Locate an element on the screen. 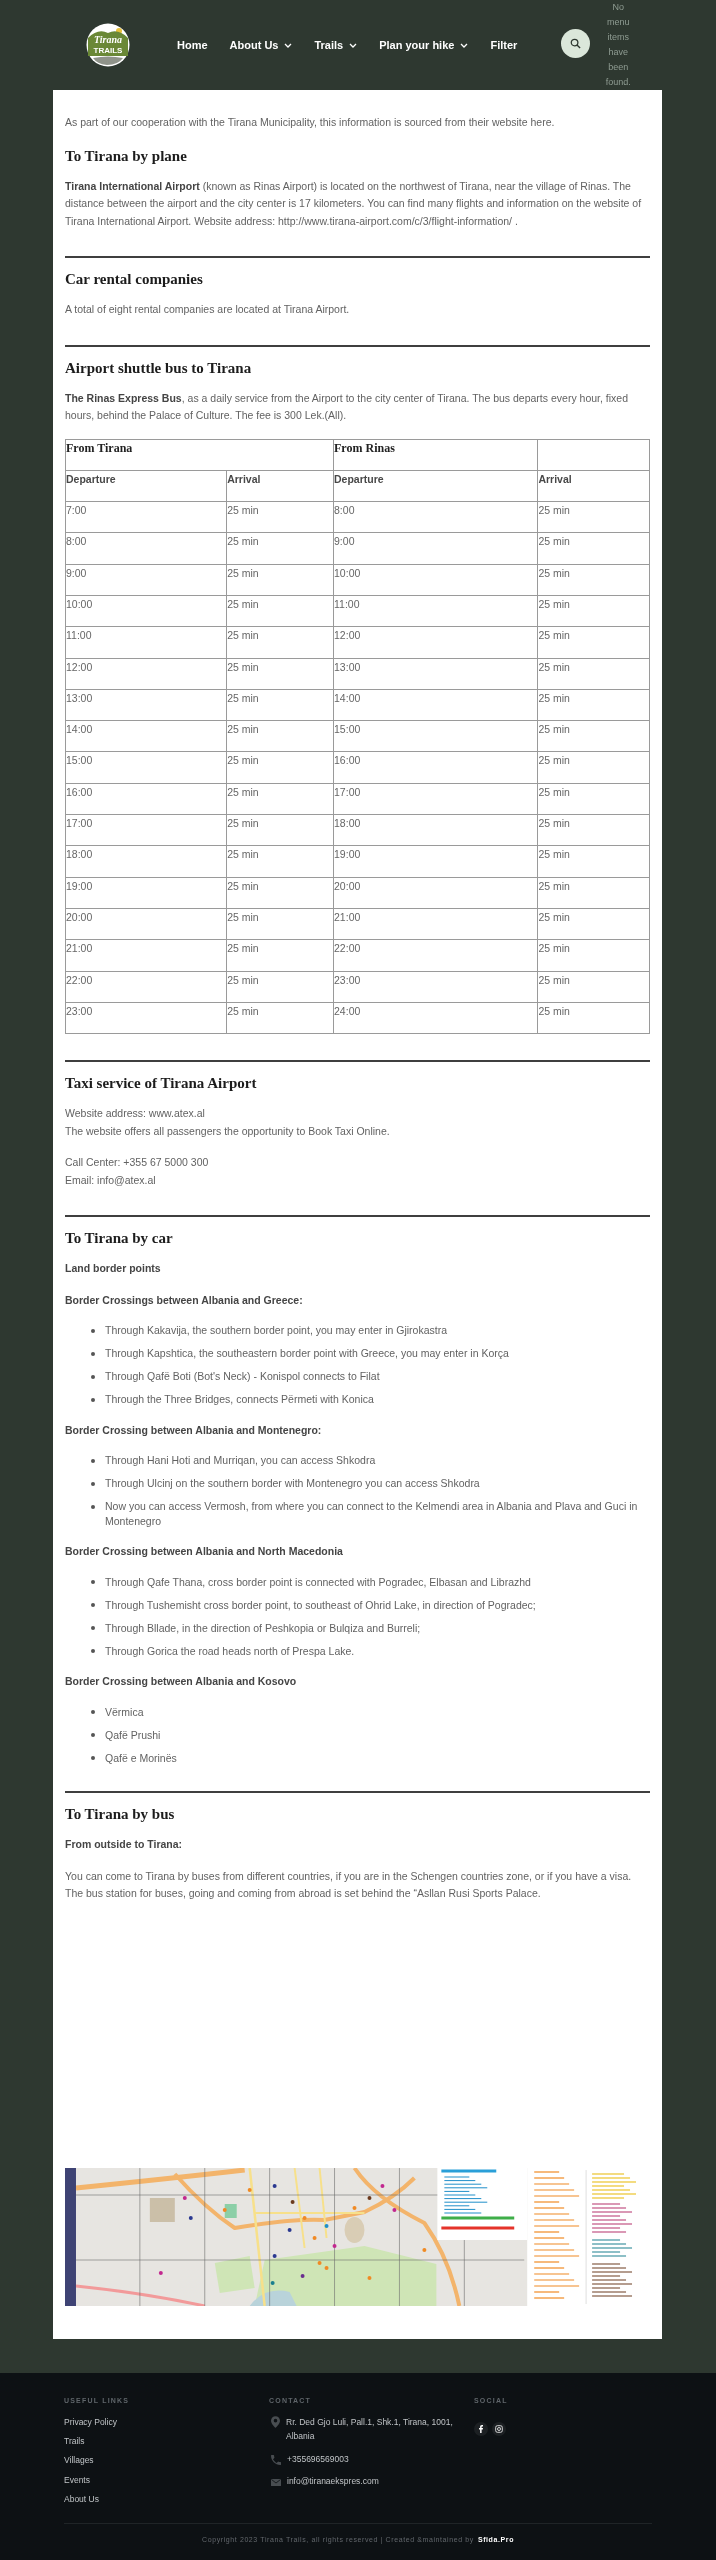  table-cell: 18:00 is located at coordinates (435, 830).